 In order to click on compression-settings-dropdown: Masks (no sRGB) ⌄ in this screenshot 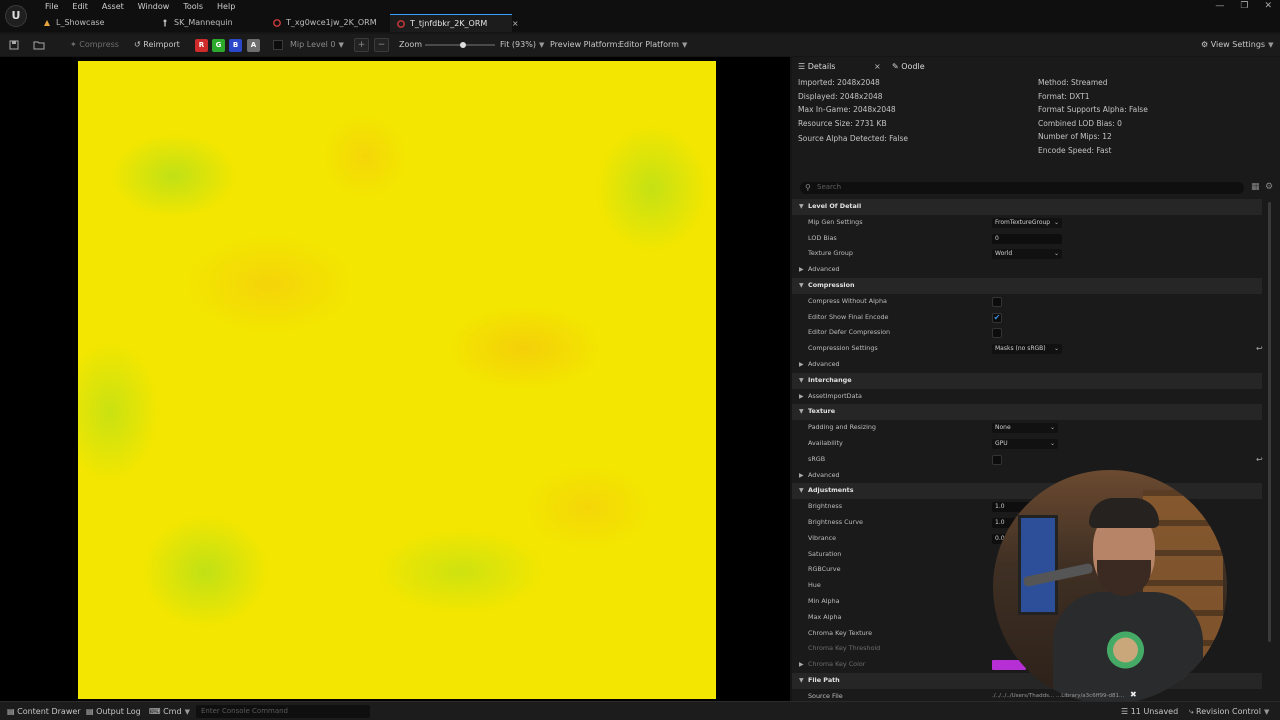, I will do `click(1027, 349)`.